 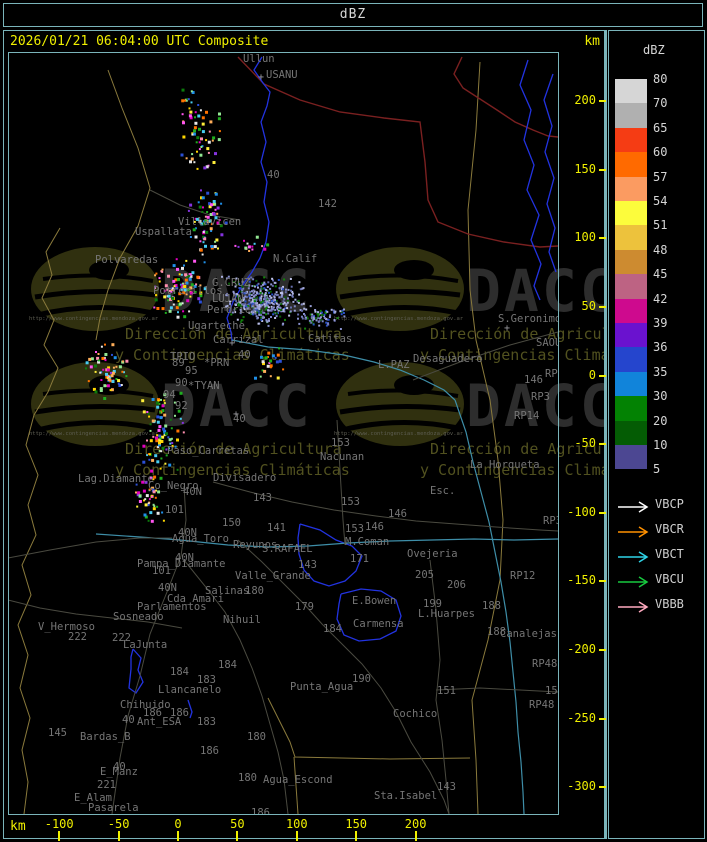 I want to click on map-label: 179, so click(x=304, y=607).